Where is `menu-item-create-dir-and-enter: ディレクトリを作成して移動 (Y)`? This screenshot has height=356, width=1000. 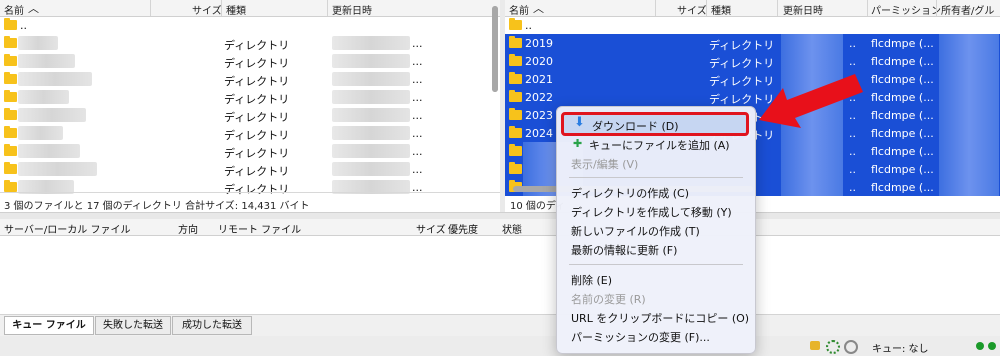 menu-item-create-dir-and-enter: ディレクトリを作成して移動 (Y) is located at coordinates (651, 212).